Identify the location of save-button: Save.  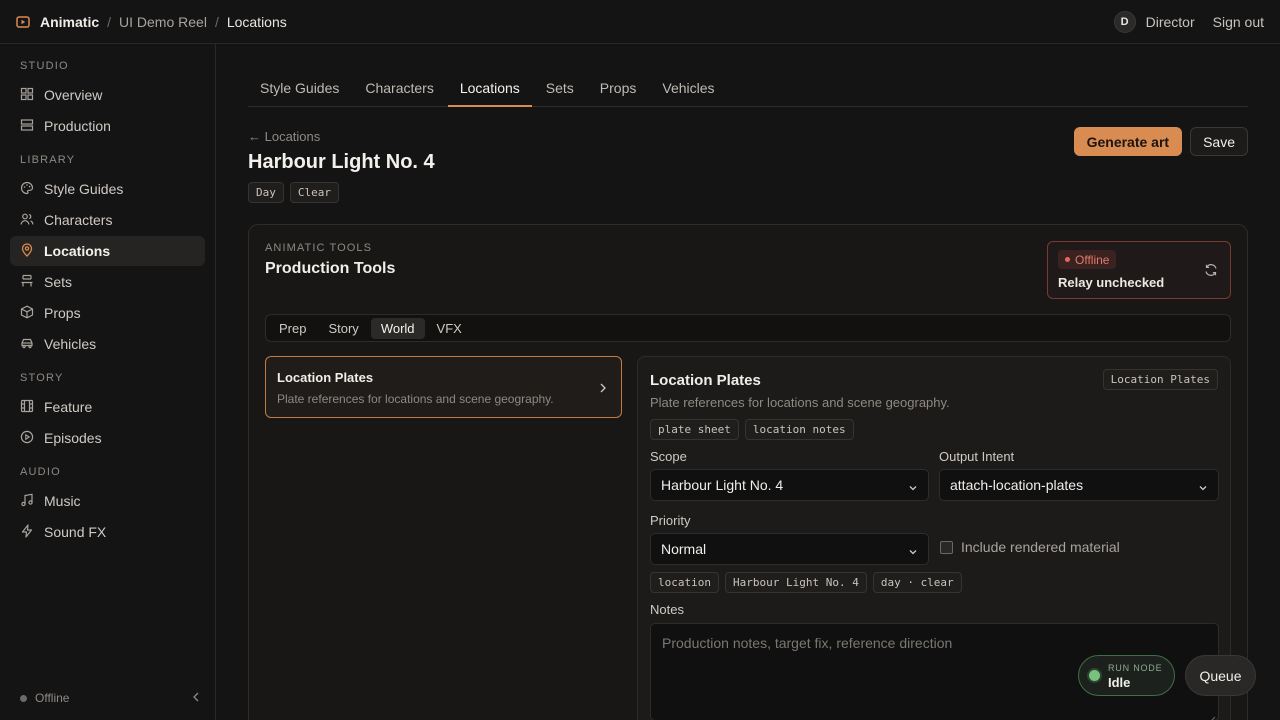
(1219, 141).